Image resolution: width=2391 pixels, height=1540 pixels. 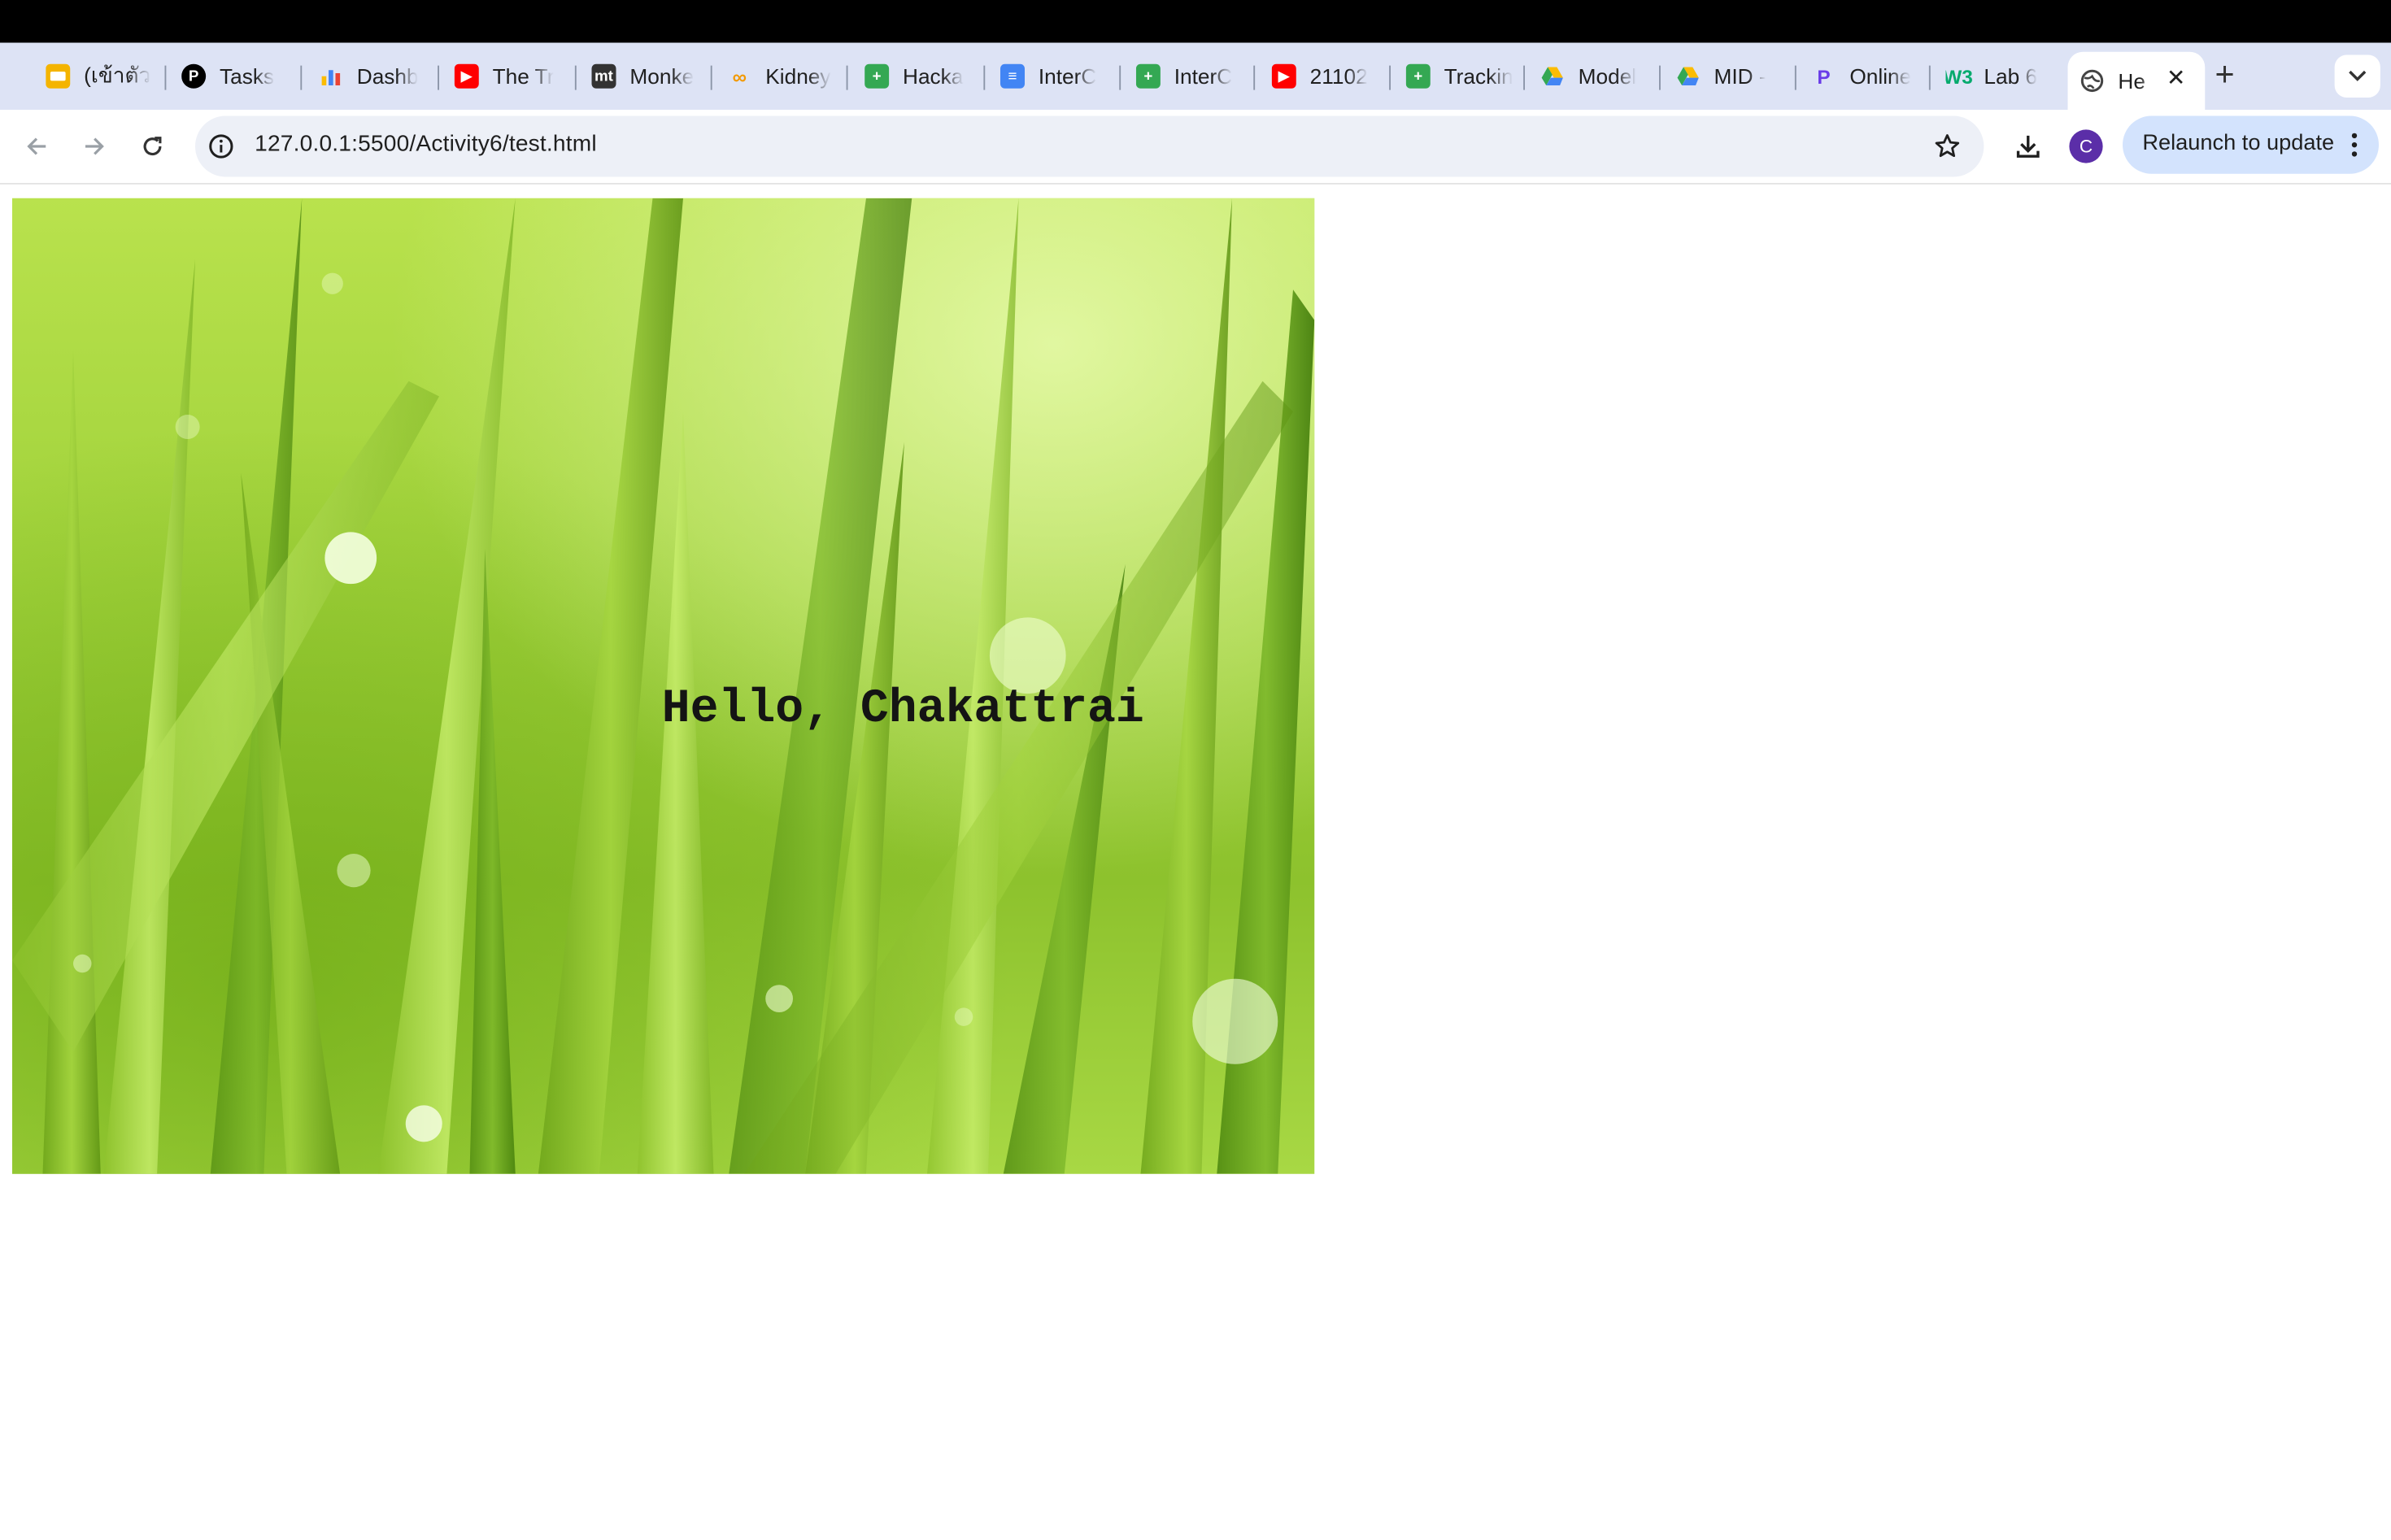 What do you see at coordinates (1478, 76) in the screenshot?
I see `tab-title: Trackin` at bounding box center [1478, 76].